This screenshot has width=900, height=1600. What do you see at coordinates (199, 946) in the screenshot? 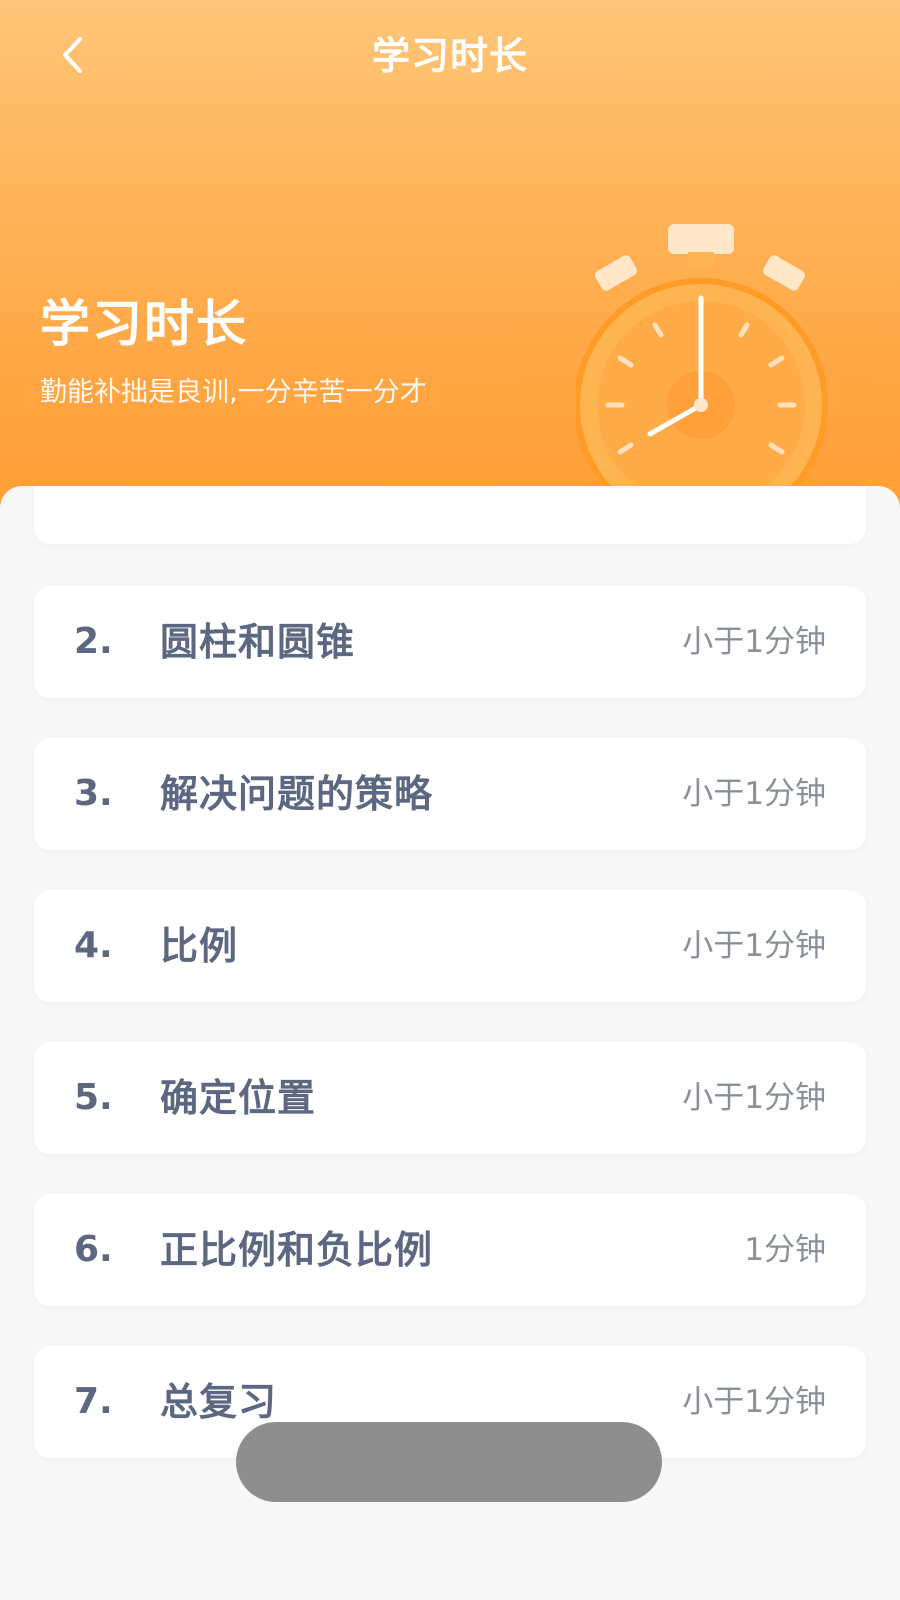
I see `lesson-name: 比例` at bounding box center [199, 946].